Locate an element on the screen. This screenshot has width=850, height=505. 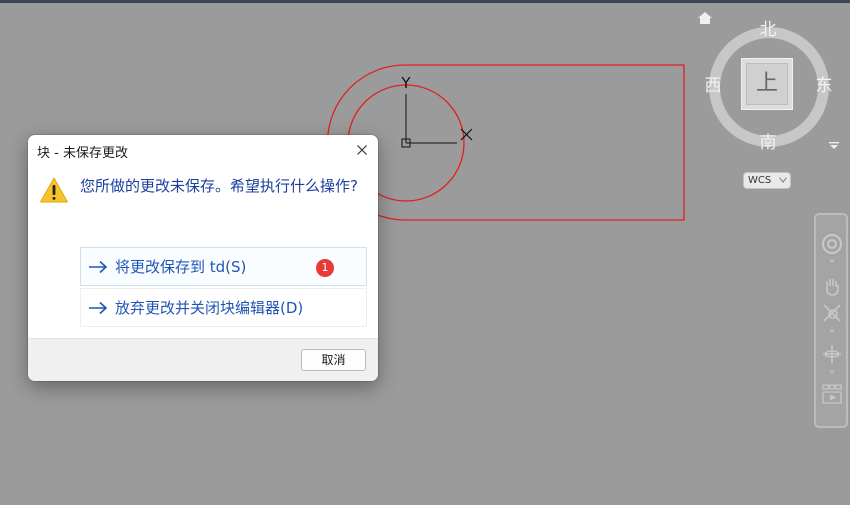
compass-east: 东 is located at coordinates (824, 86).